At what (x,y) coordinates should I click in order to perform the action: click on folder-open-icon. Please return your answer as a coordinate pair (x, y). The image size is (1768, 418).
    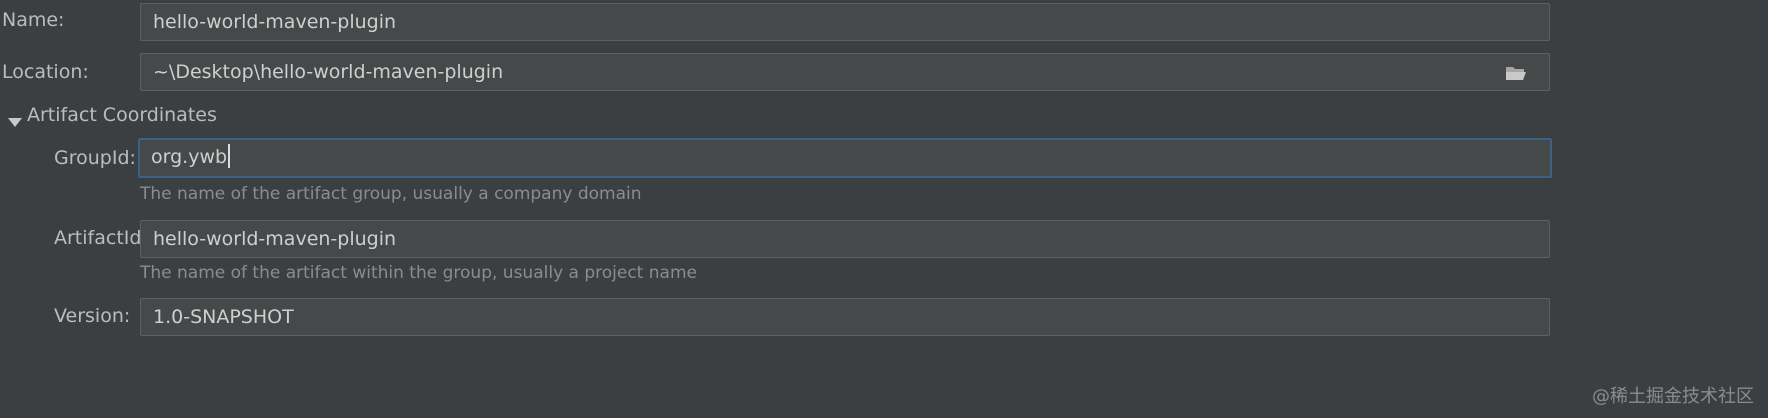
    Looking at the image, I should click on (1516, 73).